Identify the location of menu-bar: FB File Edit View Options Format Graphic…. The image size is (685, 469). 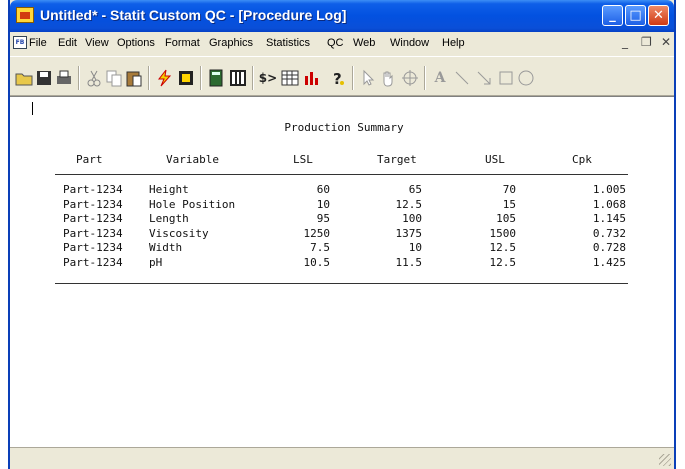
(342, 43).